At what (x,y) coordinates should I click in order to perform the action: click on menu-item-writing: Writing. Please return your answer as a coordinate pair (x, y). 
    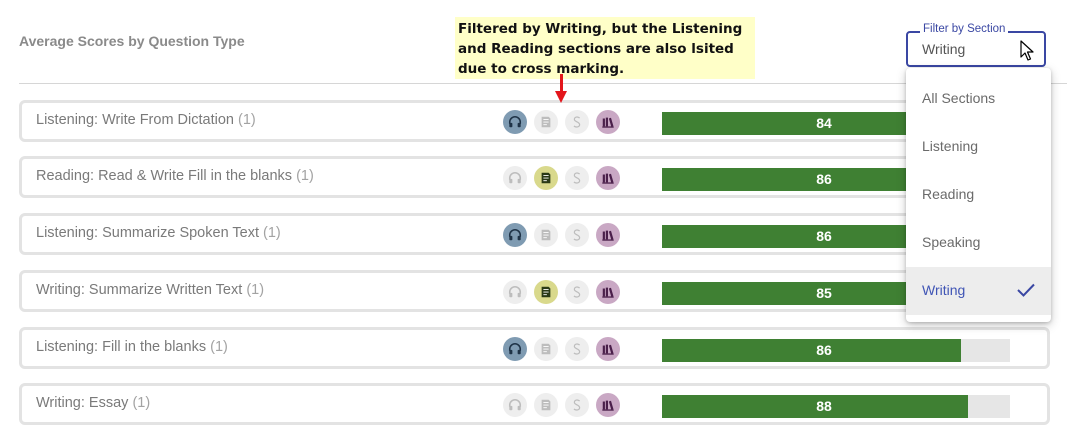
    Looking at the image, I should click on (978, 291).